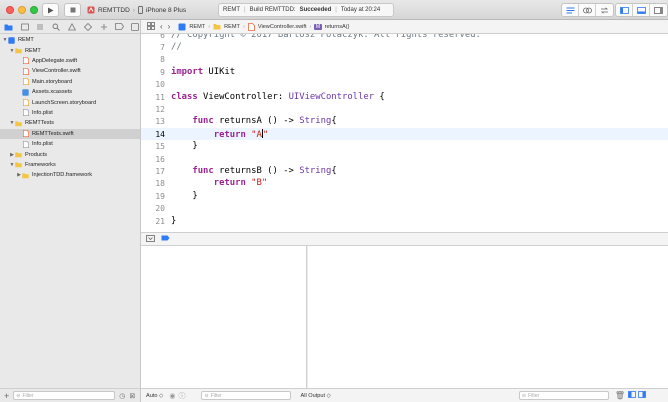 The width and height of the screenshot is (668, 402). Describe the element at coordinates (219, 134) in the screenshot. I see `code-line: return "A"` at that location.